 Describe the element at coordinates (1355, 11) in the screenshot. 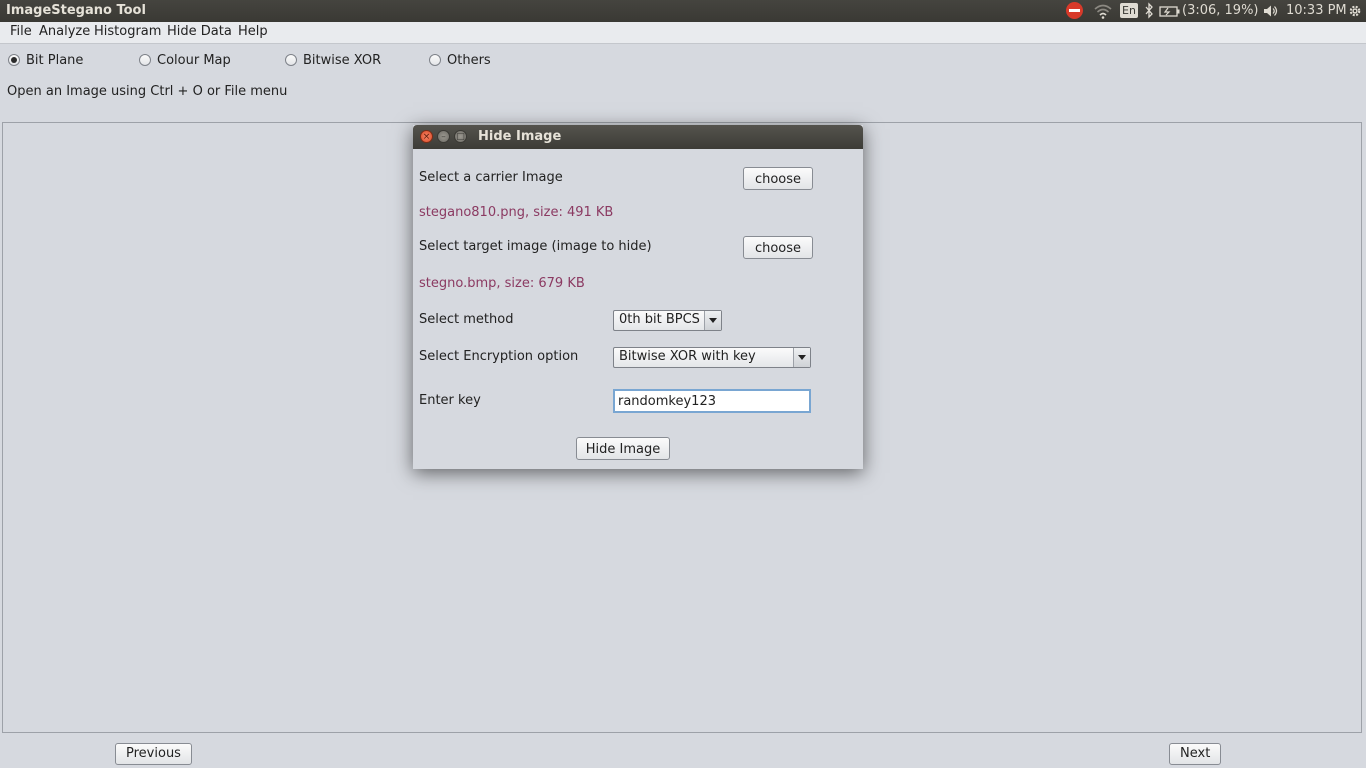

I see `gear-icon` at that location.